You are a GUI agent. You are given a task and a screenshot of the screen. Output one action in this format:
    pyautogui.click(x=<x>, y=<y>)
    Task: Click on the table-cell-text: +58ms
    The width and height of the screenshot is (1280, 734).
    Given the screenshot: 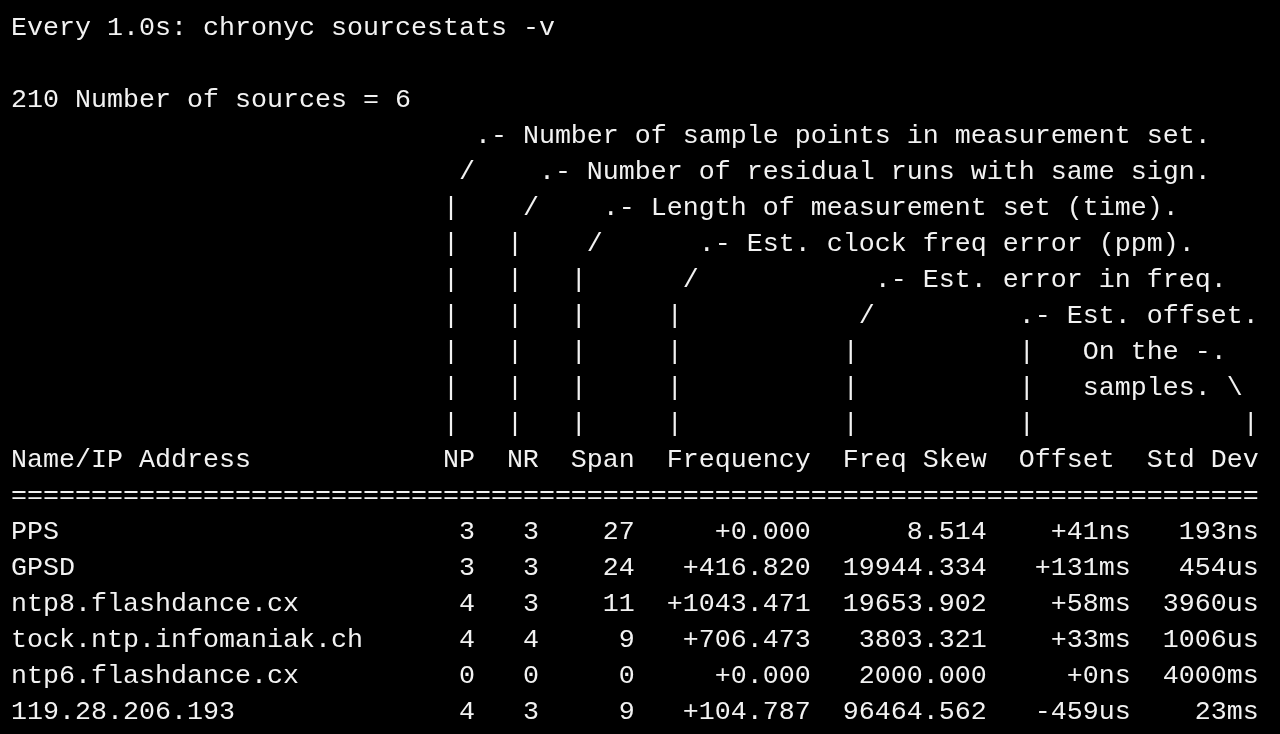 What is the action you would take?
    pyautogui.click(x=1090, y=604)
    